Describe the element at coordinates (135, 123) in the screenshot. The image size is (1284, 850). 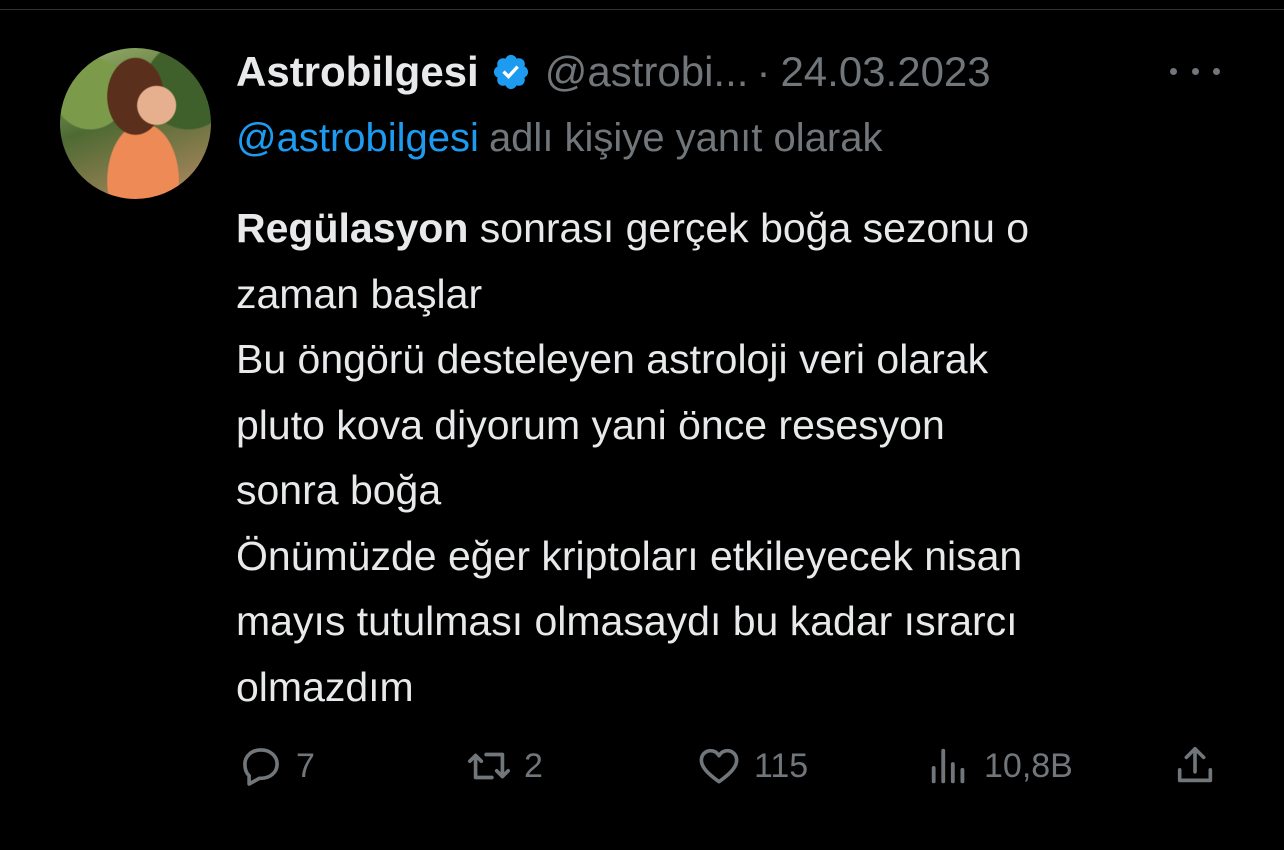
I see `avatar` at that location.